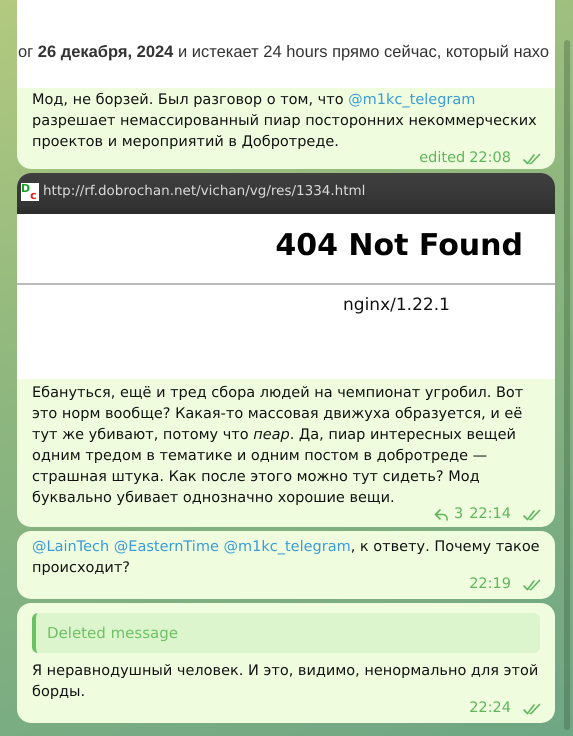 This screenshot has width=573, height=736. I want to click on reply-count: 3, so click(459, 514).